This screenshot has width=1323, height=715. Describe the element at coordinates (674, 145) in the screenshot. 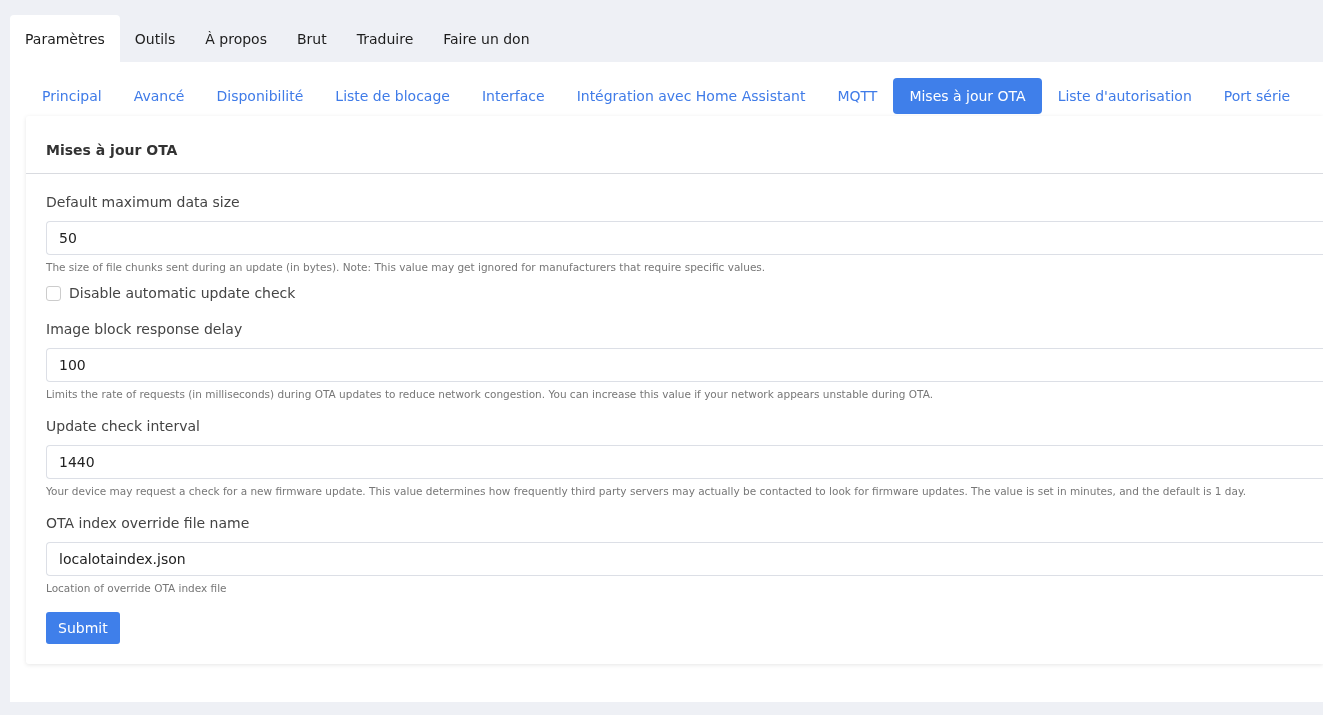

I see `card-title: Mises à jour OTA` at that location.